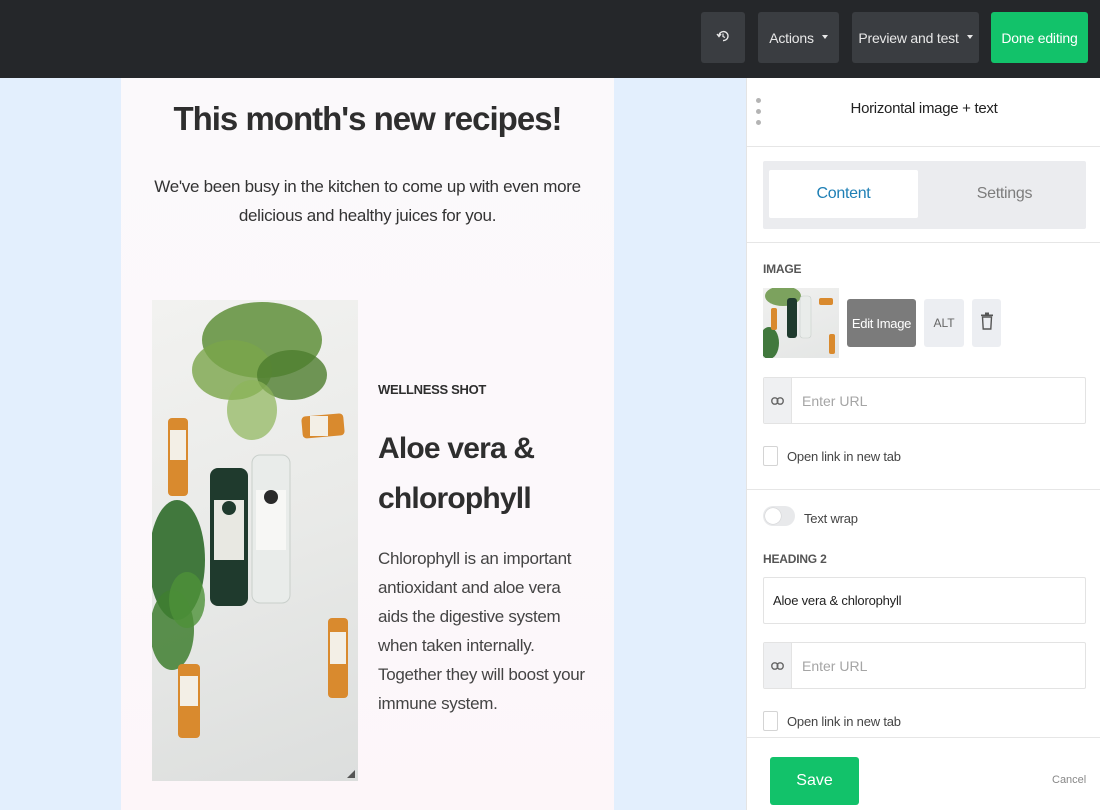  What do you see at coordinates (255, 540) in the screenshot?
I see `juice-bottles-image` at bounding box center [255, 540].